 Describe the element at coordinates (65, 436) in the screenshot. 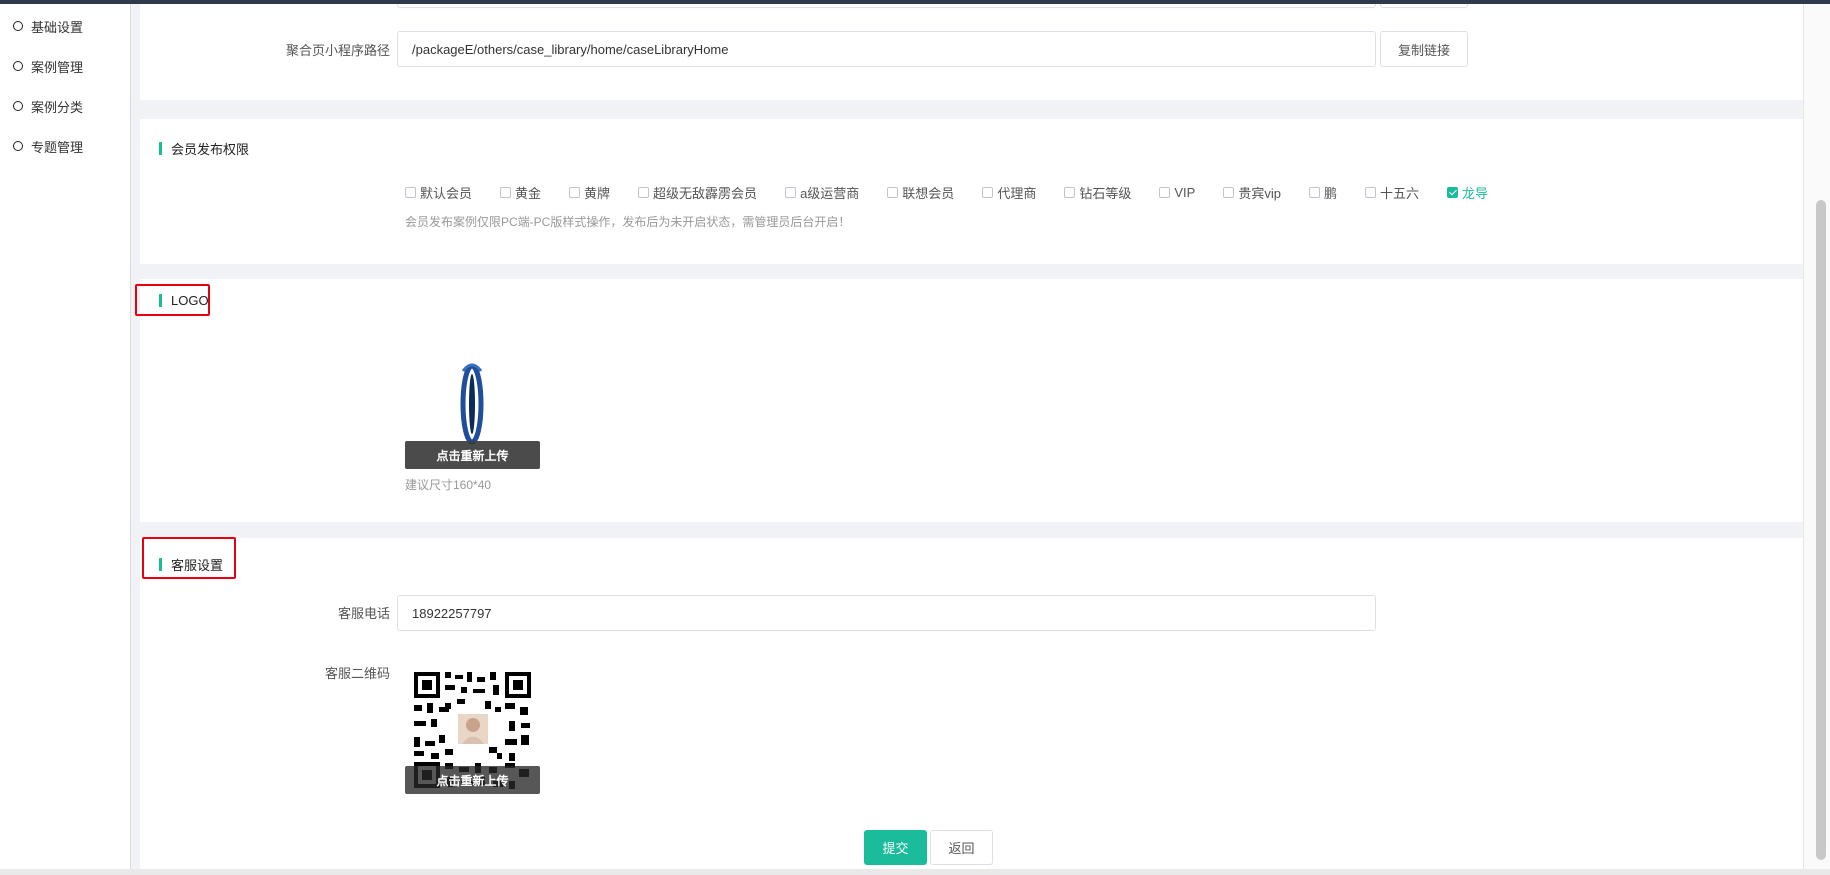

I see `sidebar: 基础设置 案例管理 案例分类 专题管理` at that location.